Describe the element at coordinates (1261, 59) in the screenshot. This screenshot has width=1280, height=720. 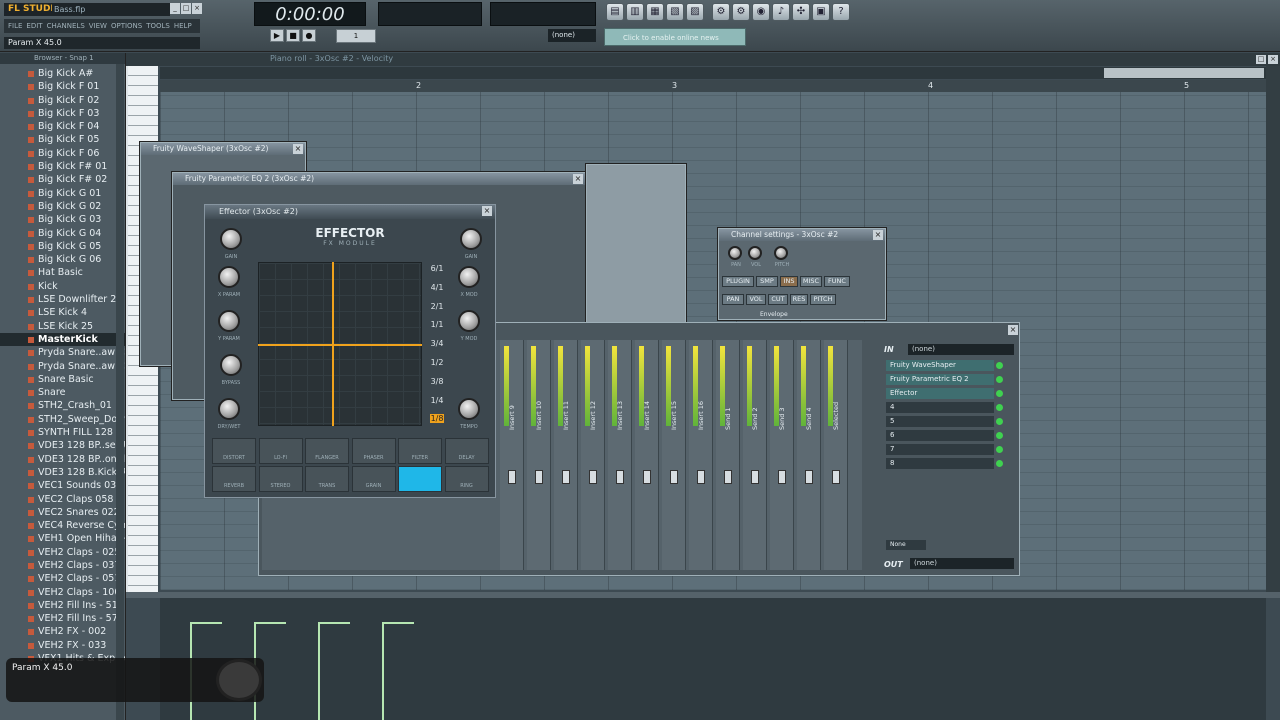
I see `piano-roll-maximize-button: □` at that location.